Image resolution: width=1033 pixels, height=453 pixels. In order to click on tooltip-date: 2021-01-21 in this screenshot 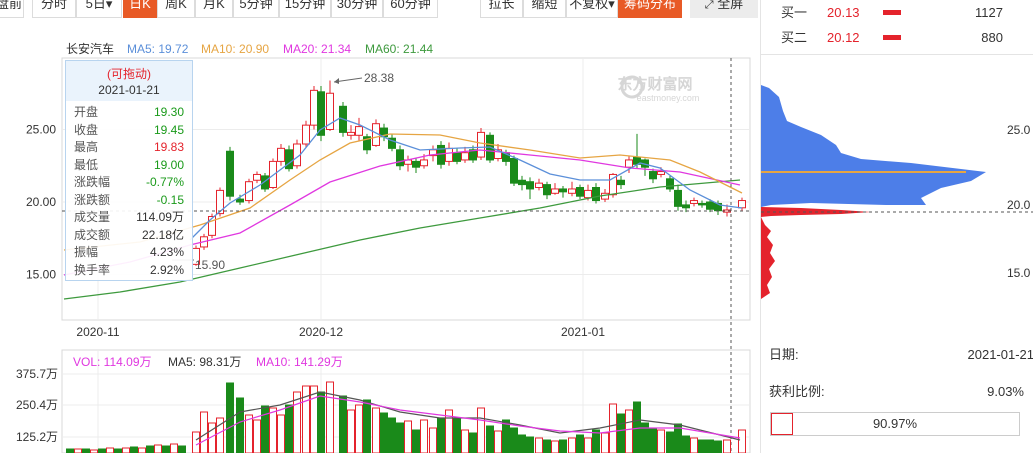, I will do `click(129, 90)`.